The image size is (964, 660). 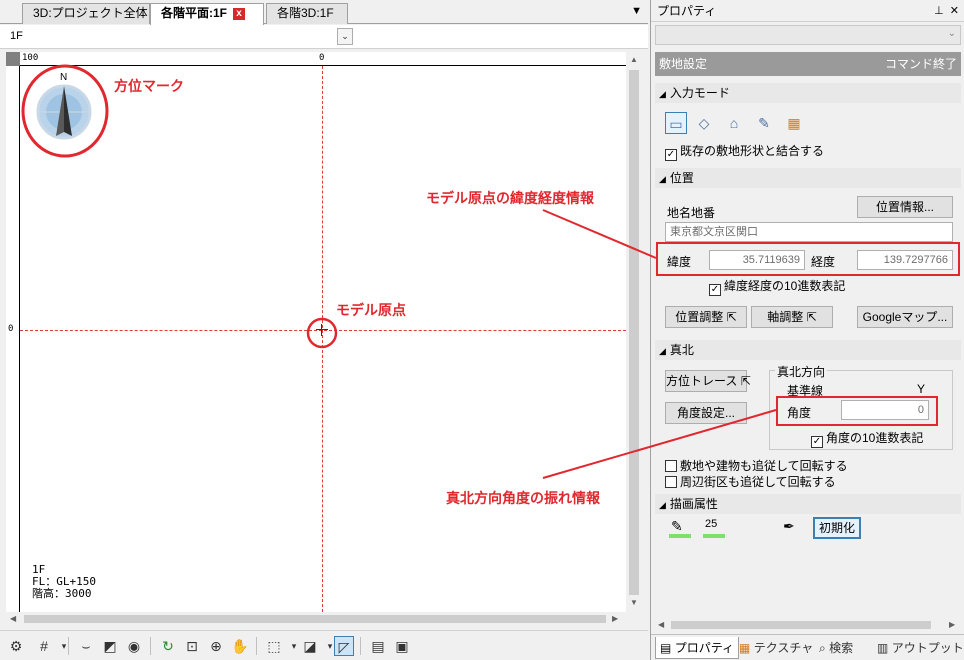 What do you see at coordinates (750, 481) in the screenshot?
I see `rotate-streets-checkbox: 周辺街区も追従して回転する` at bounding box center [750, 481].